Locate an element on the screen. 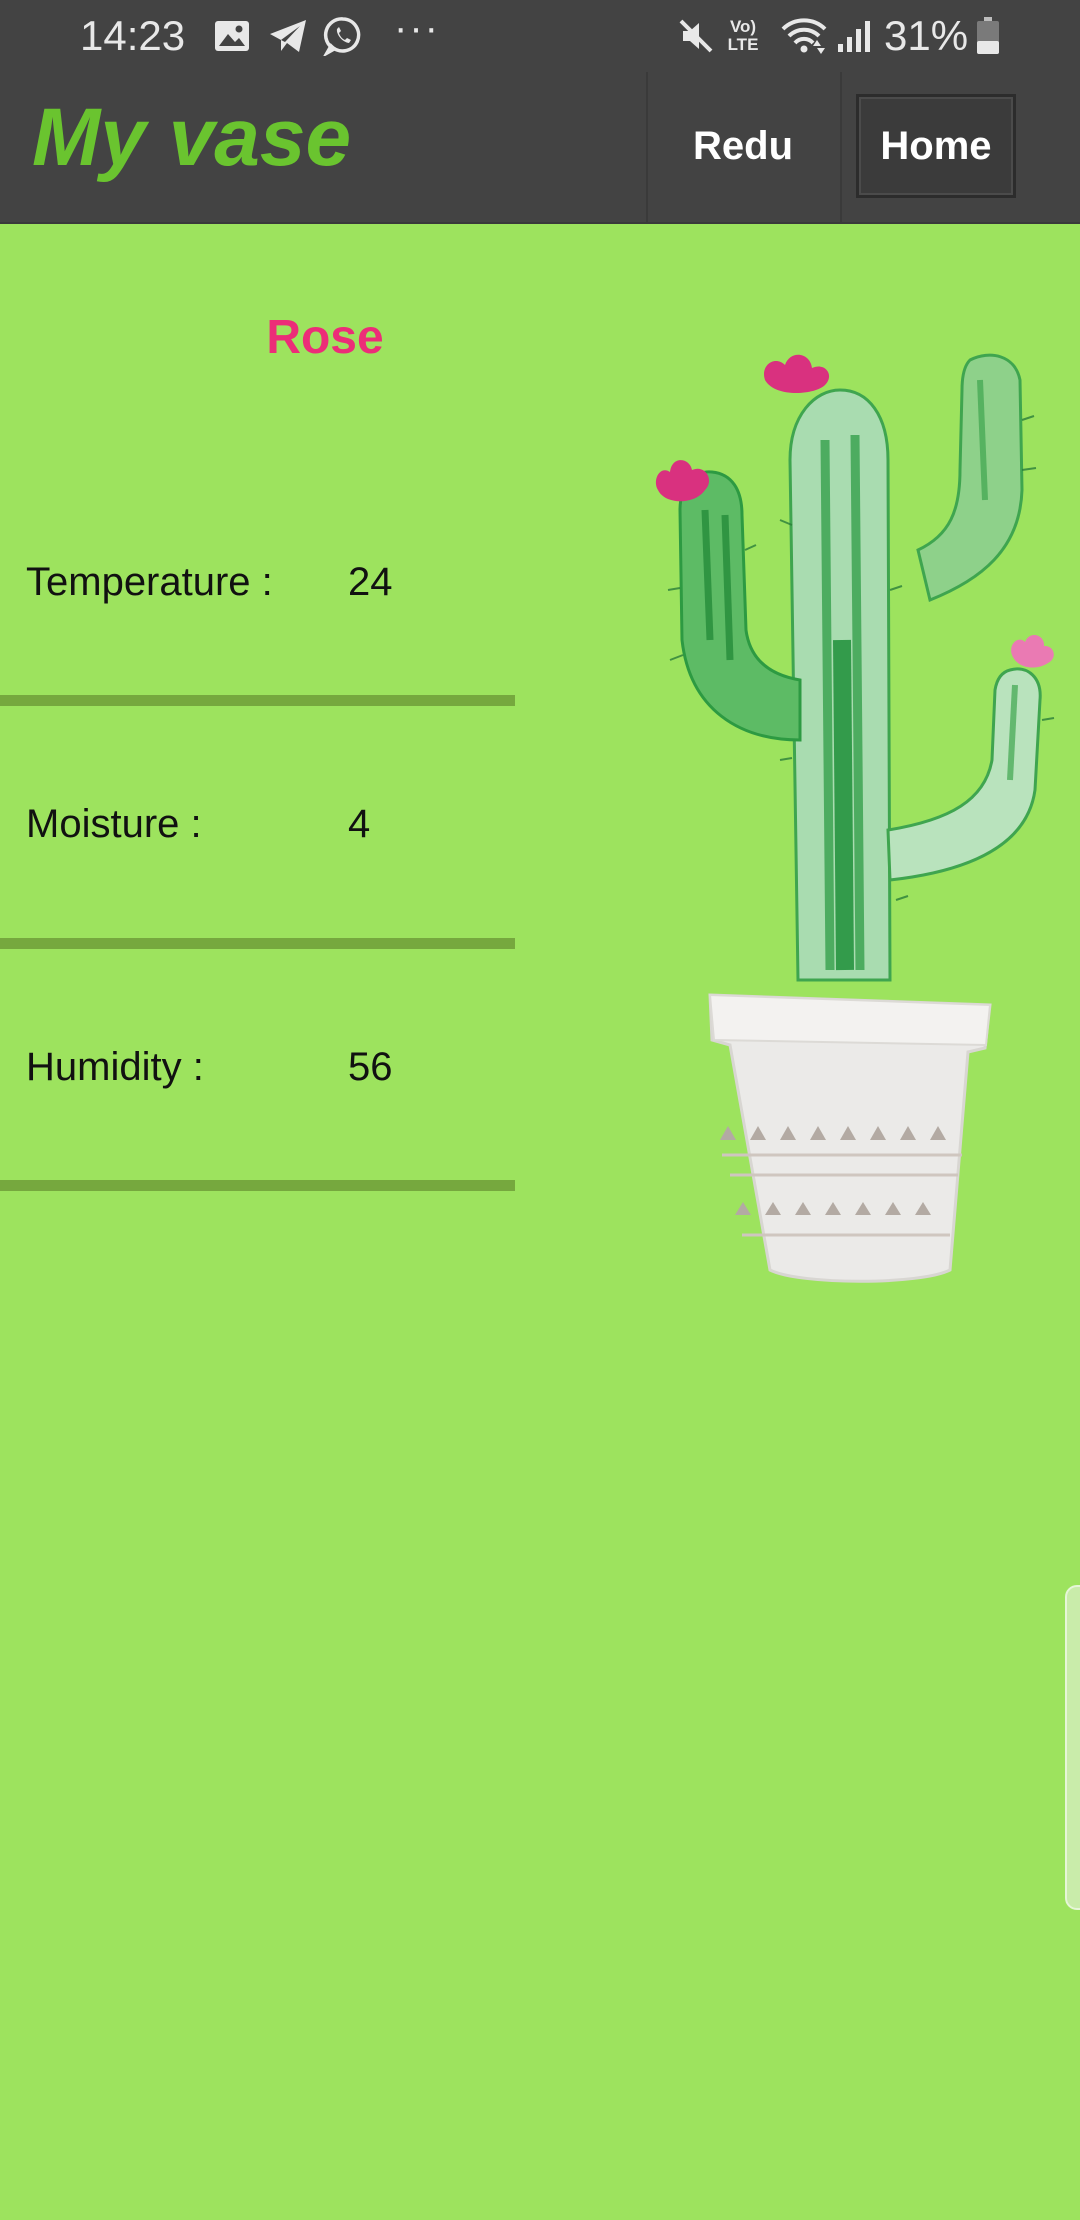 This screenshot has height=2220, width=1080. status-bar: 14:23 ··· Vo) LTE 31% is located at coordinates (540, 36).